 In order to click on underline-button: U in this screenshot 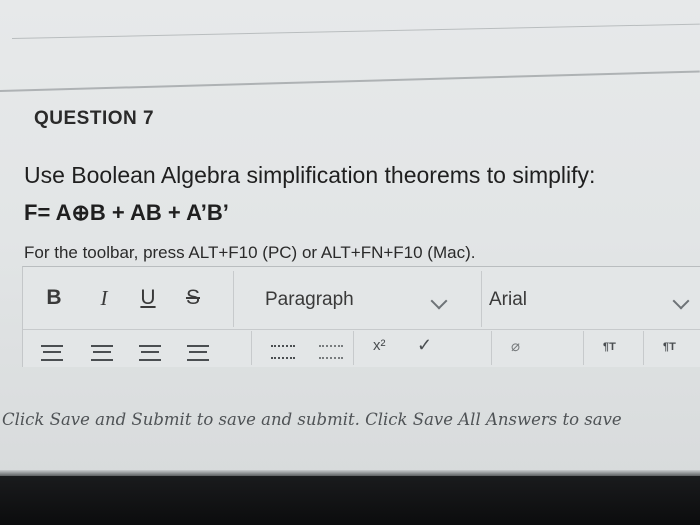, I will do `click(148, 298)`.